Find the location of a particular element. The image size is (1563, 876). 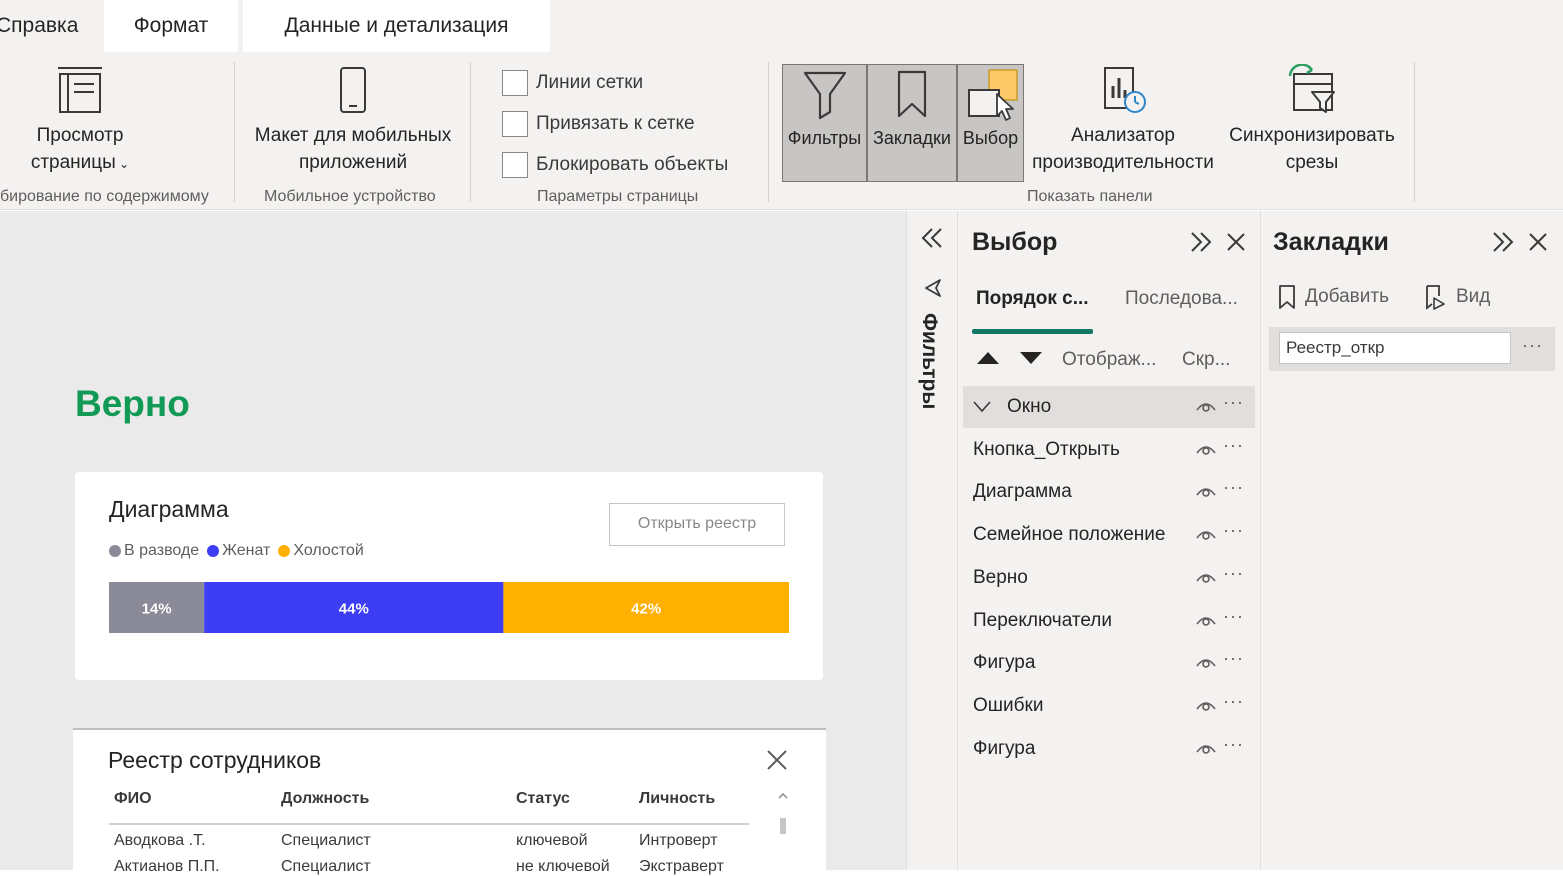

filter-funnel-icon is located at coordinates (824, 95).